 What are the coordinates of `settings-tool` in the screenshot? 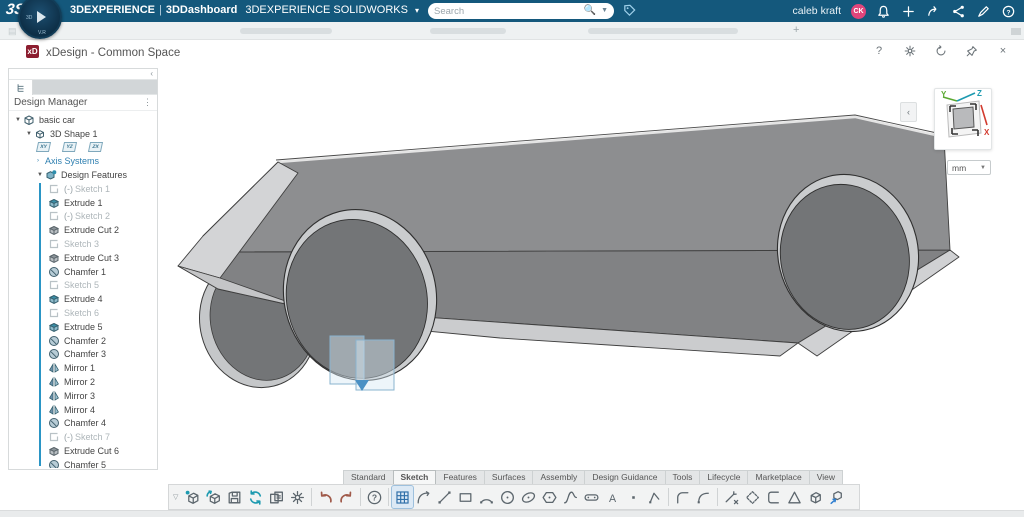 It's located at (297, 497).